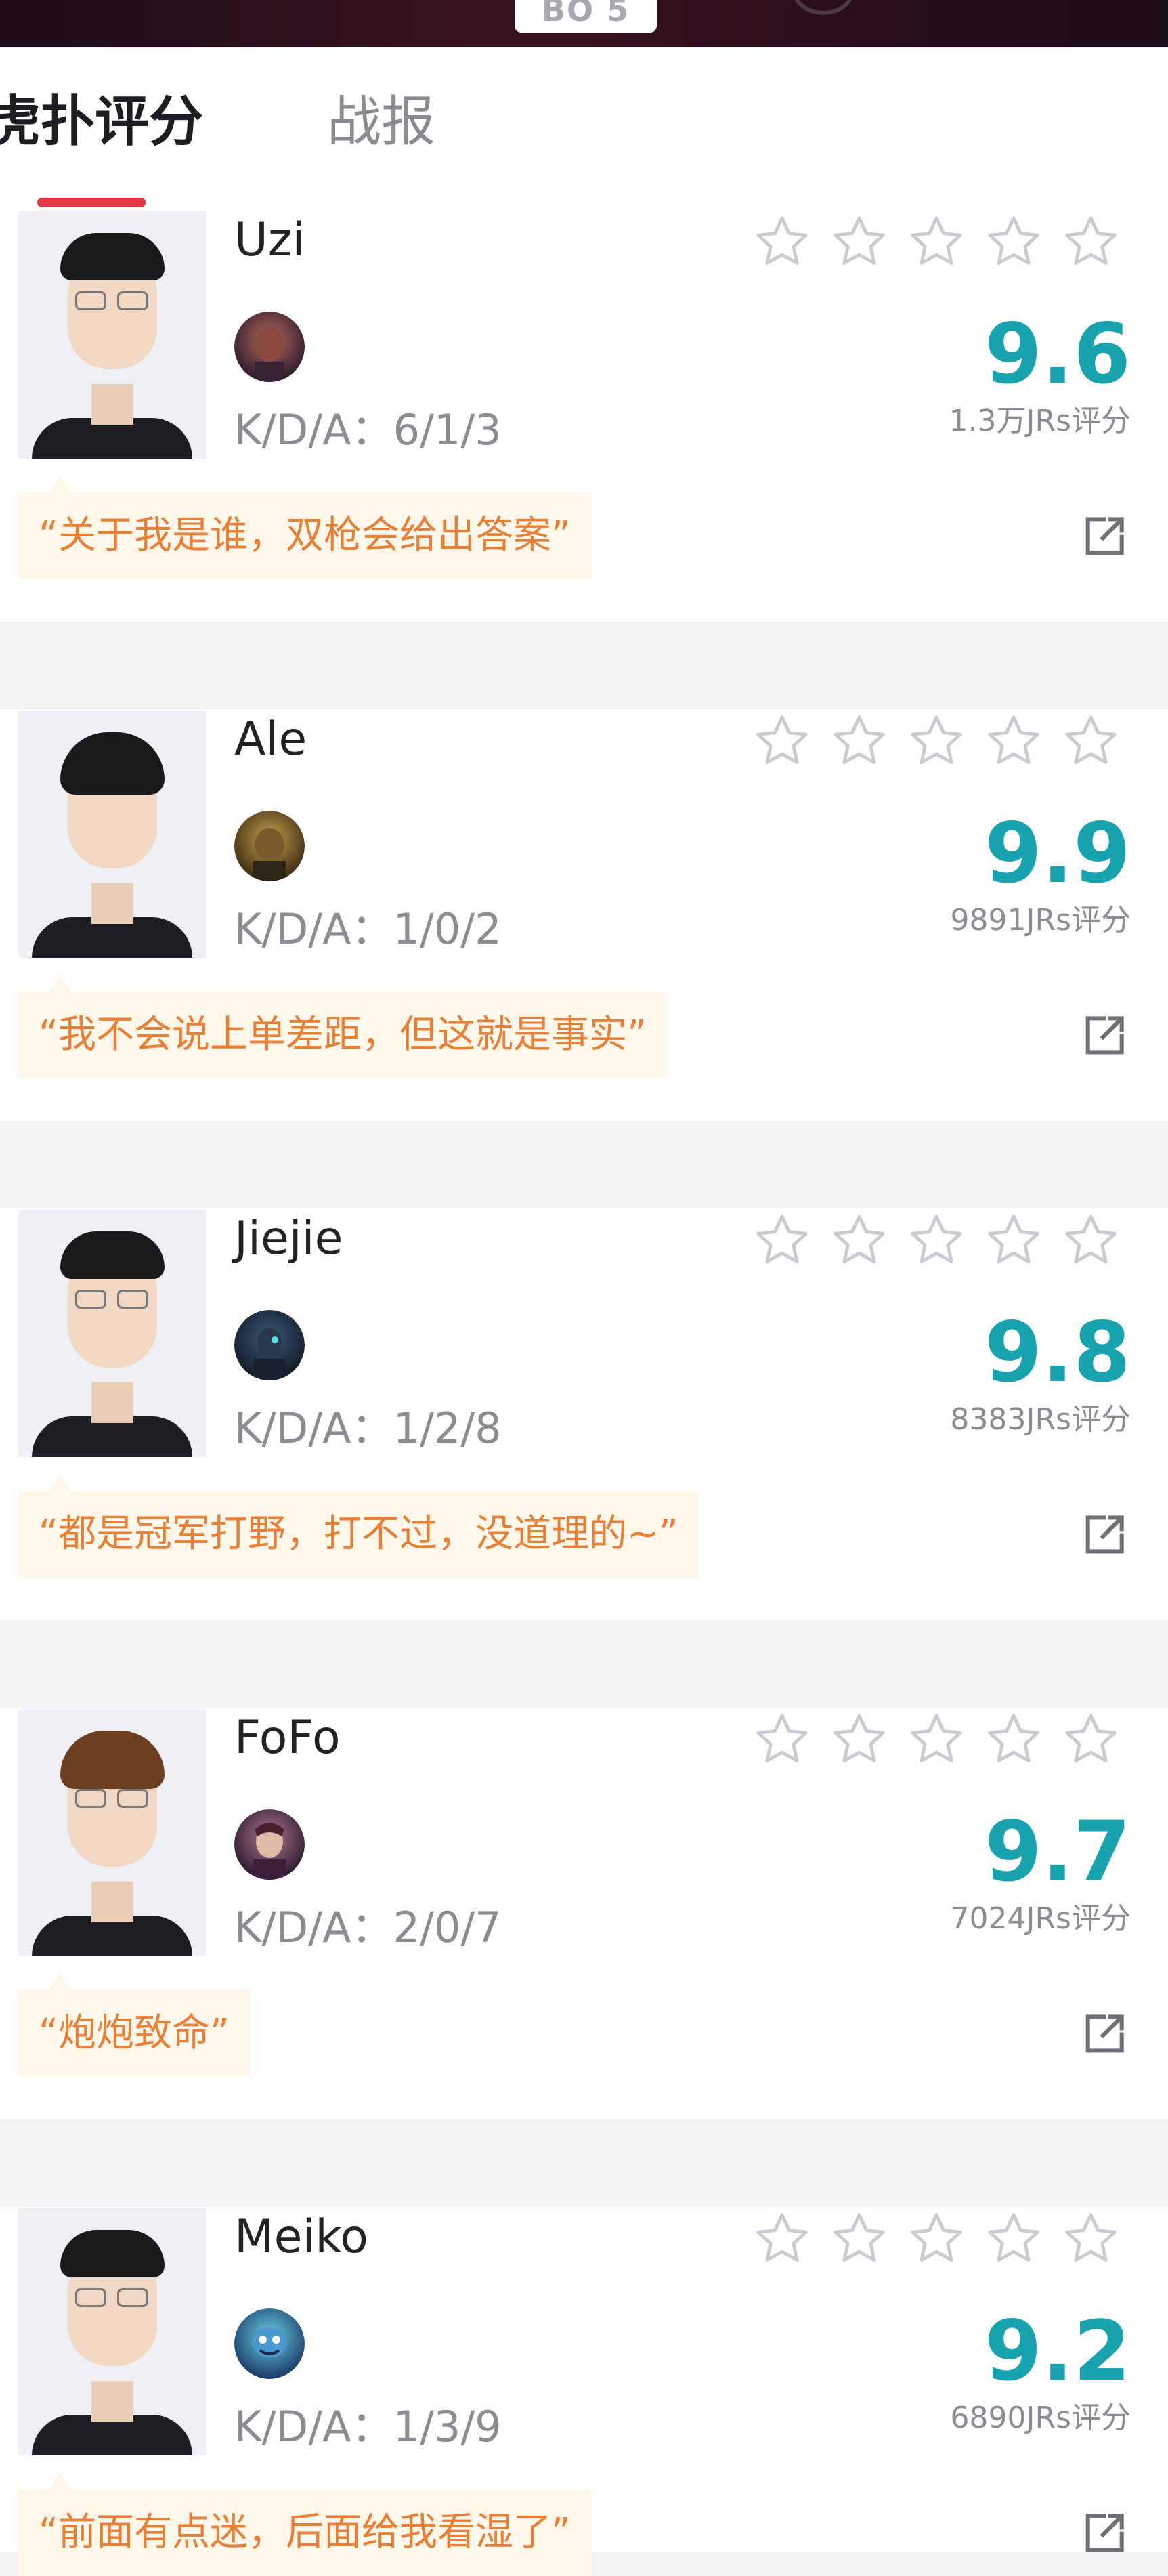 This screenshot has width=1168, height=2576. I want to click on kda-stat: K/D/A：1/3/9, so click(368, 2427).